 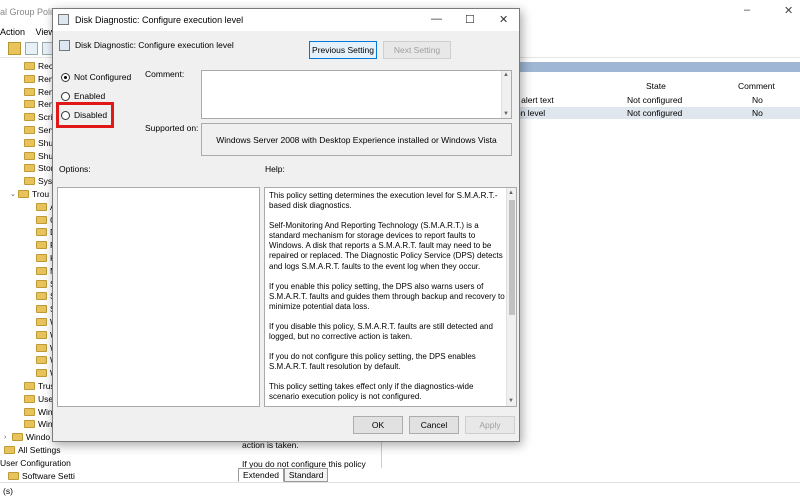 What do you see at coordinates (261, 475) in the screenshot?
I see `tab-extended: Extended` at bounding box center [261, 475].